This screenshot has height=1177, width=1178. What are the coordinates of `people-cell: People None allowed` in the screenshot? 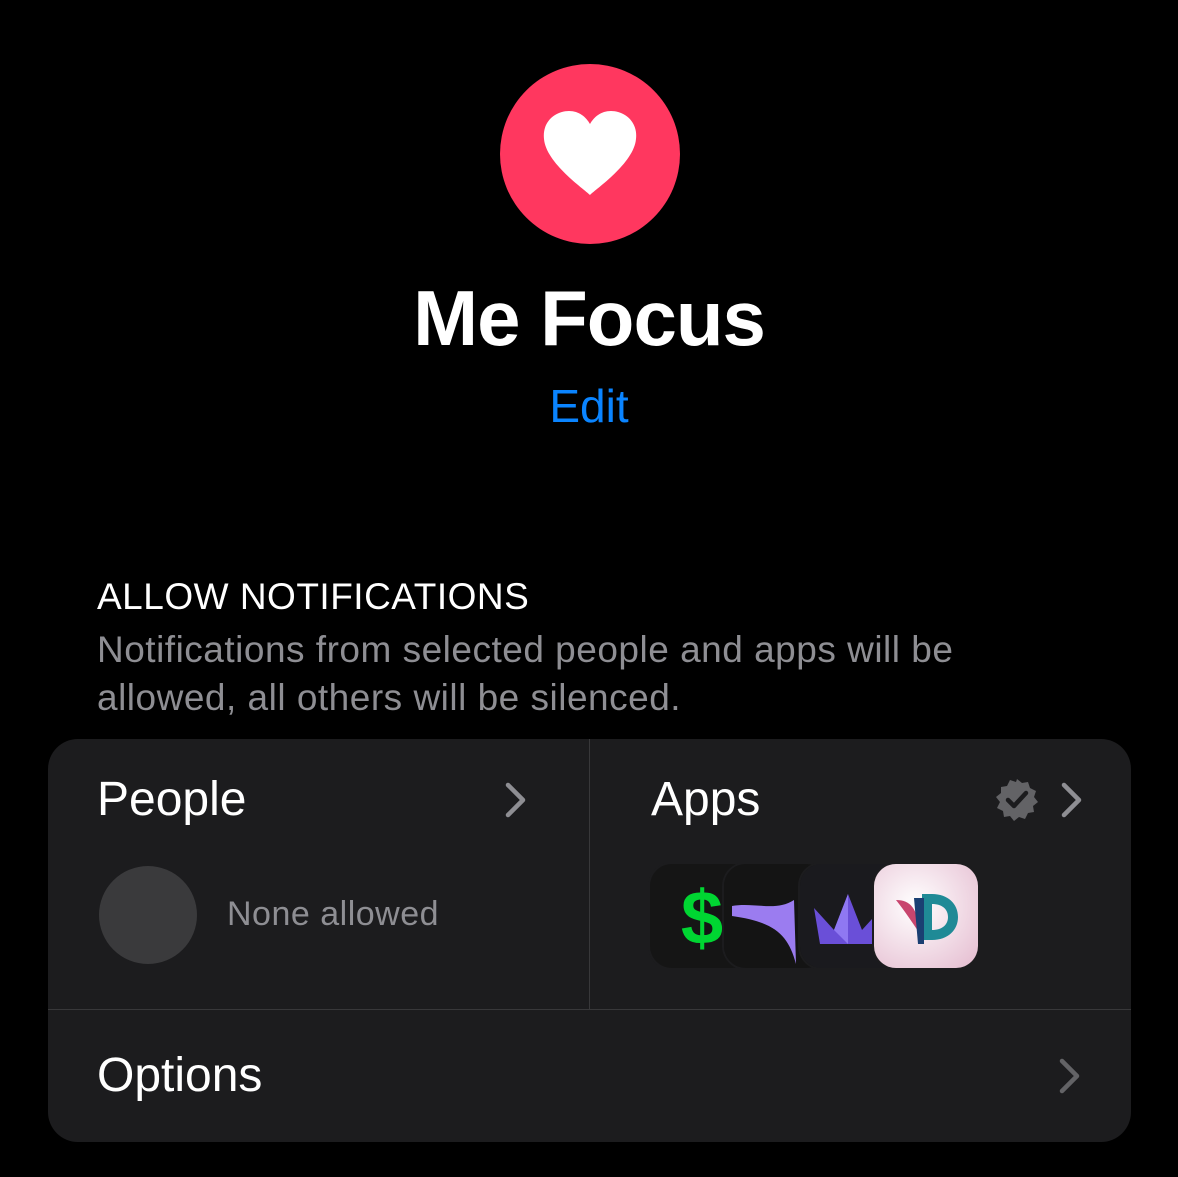 It's located at (318, 874).